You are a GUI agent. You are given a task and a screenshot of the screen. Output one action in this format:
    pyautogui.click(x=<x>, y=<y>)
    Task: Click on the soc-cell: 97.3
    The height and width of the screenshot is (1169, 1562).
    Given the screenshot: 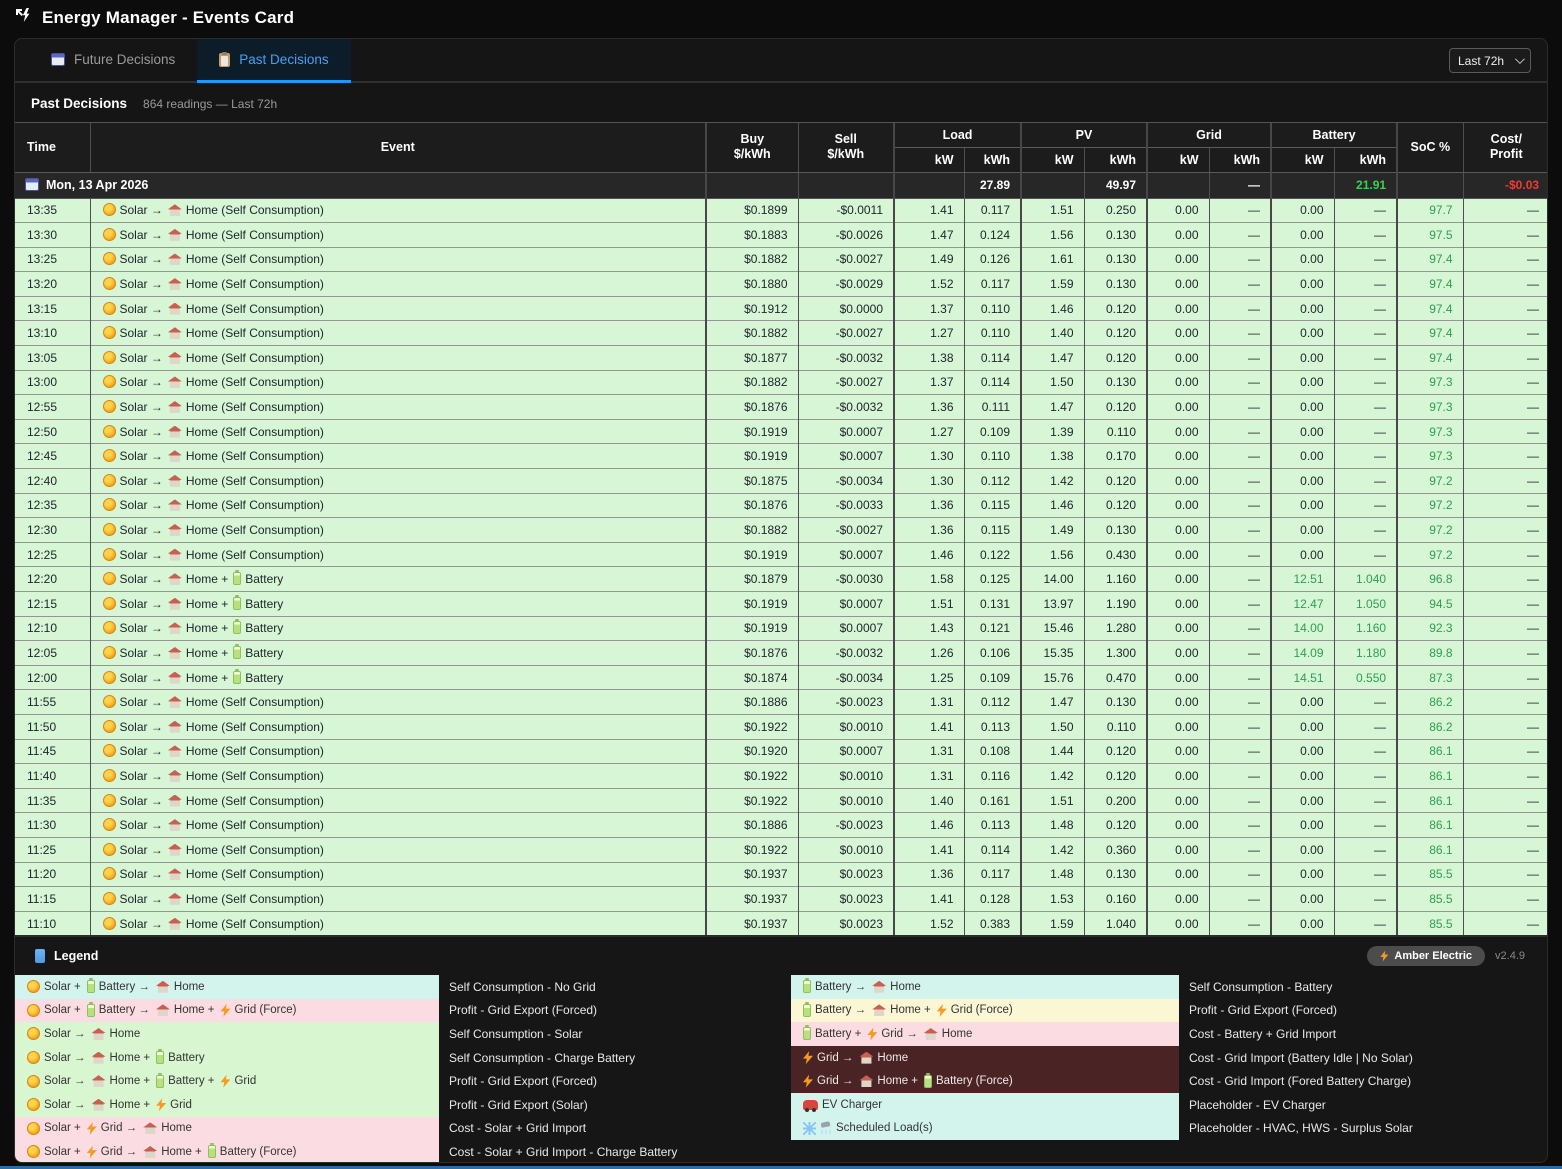 What is the action you would take?
    pyautogui.click(x=1430, y=431)
    